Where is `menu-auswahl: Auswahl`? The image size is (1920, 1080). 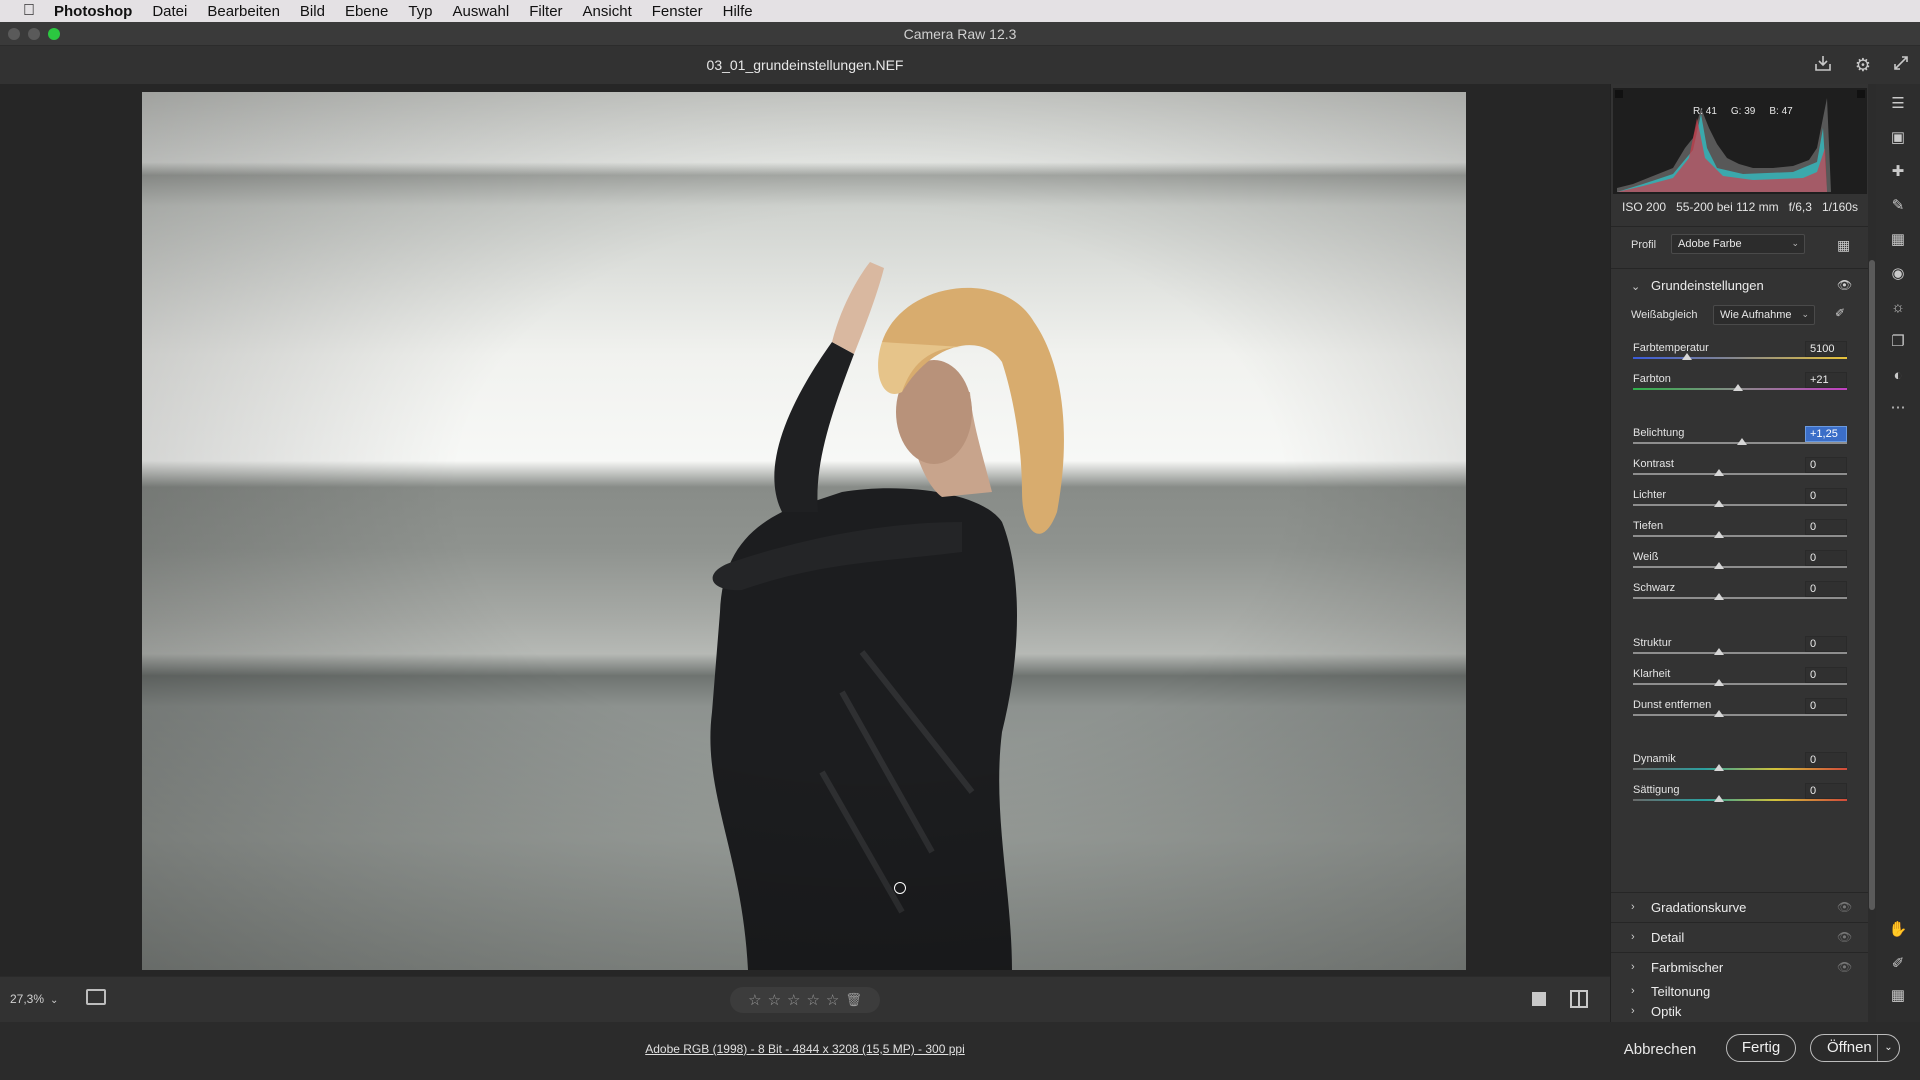
menu-auswahl: Auswahl is located at coordinates (481, 11).